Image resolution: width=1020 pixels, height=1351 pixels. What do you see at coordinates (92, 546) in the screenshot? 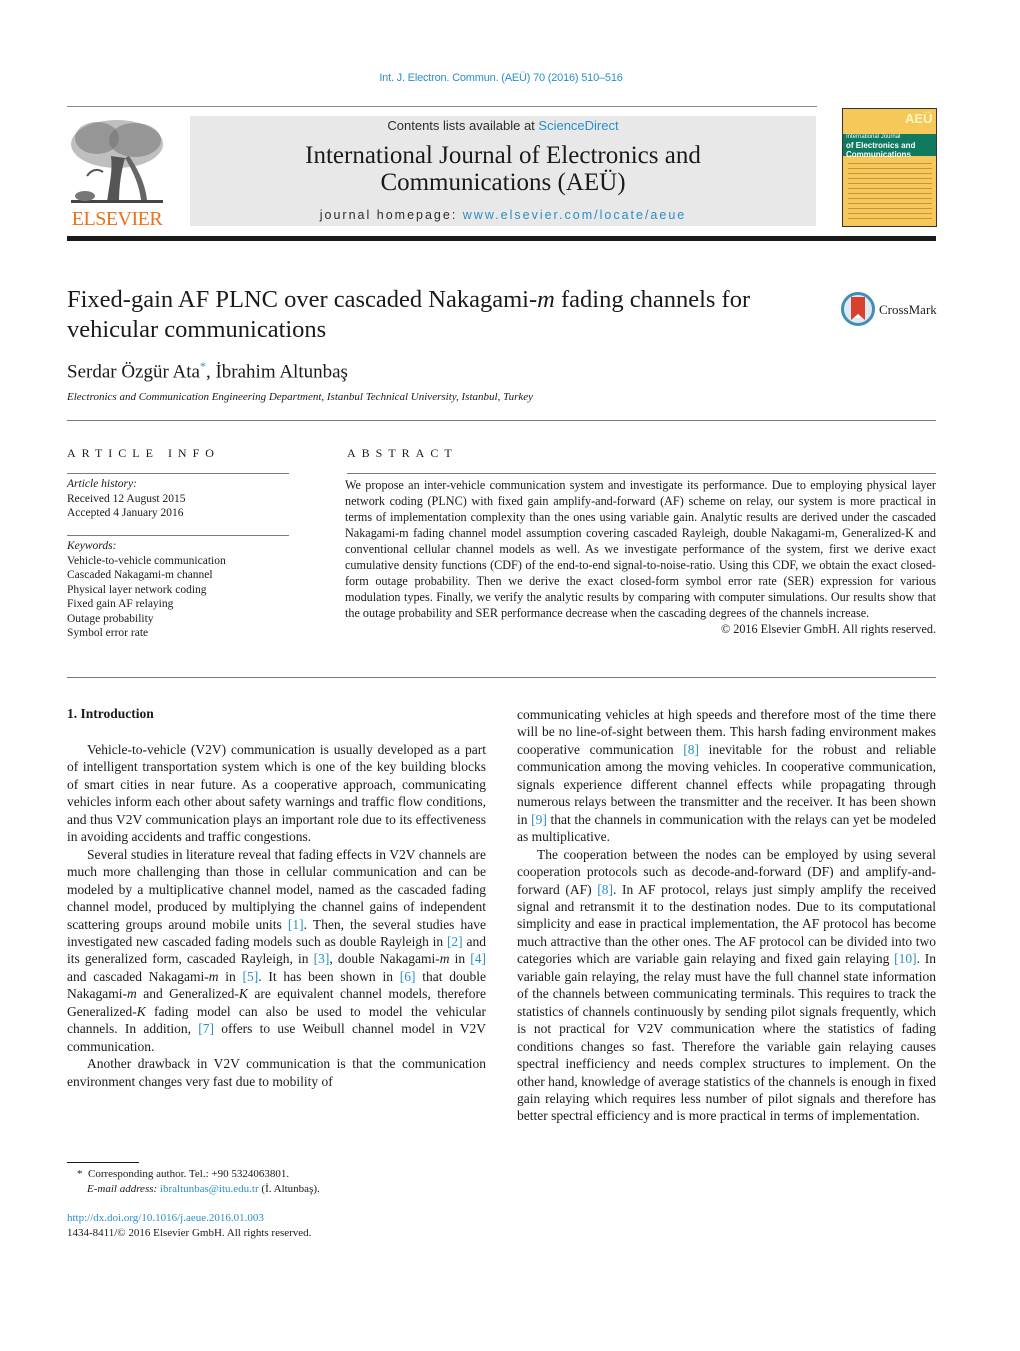
I see `keywords-label: Keywords:` at bounding box center [92, 546].